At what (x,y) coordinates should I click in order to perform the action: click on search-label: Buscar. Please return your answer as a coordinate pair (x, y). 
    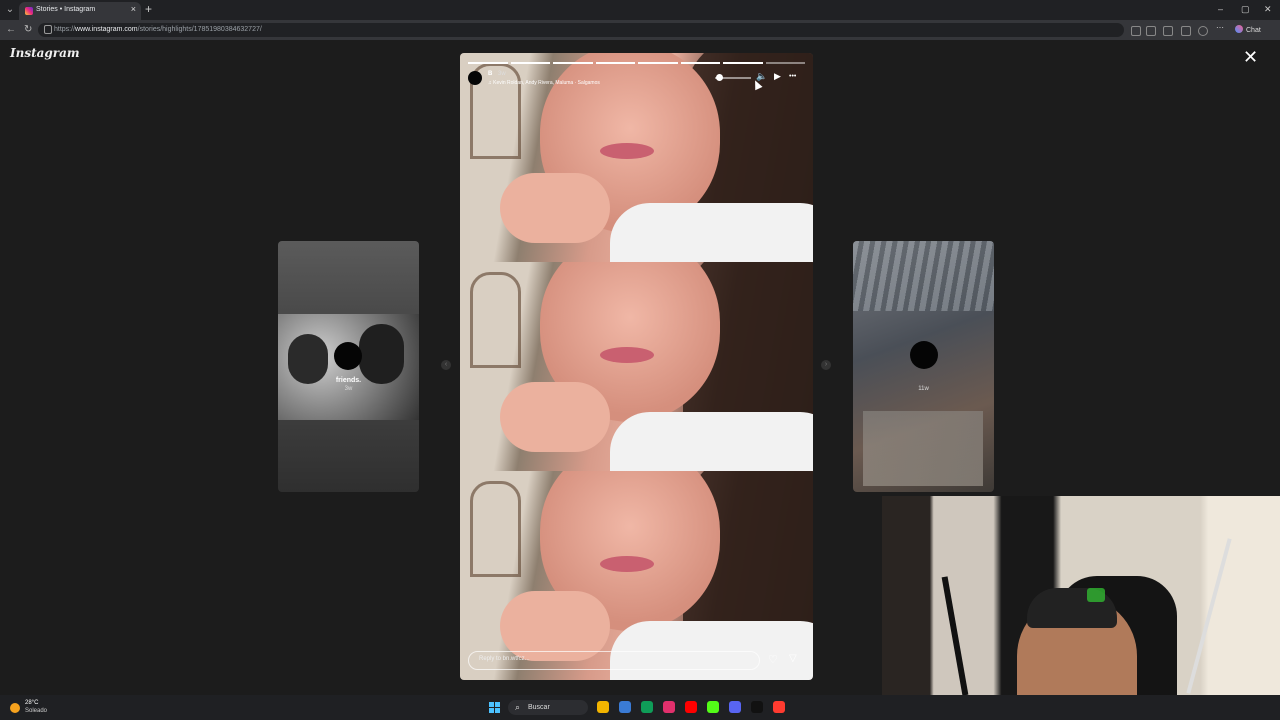
    Looking at the image, I should click on (539, 707).